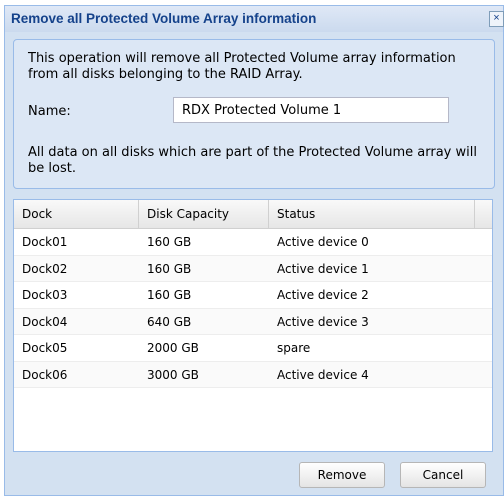 This screenshot has height=499, width=504. What do you see at coordinates (323, 321) in the screenshot?
I see `status-cell: Active device 3` at bounding box center [323, 321].